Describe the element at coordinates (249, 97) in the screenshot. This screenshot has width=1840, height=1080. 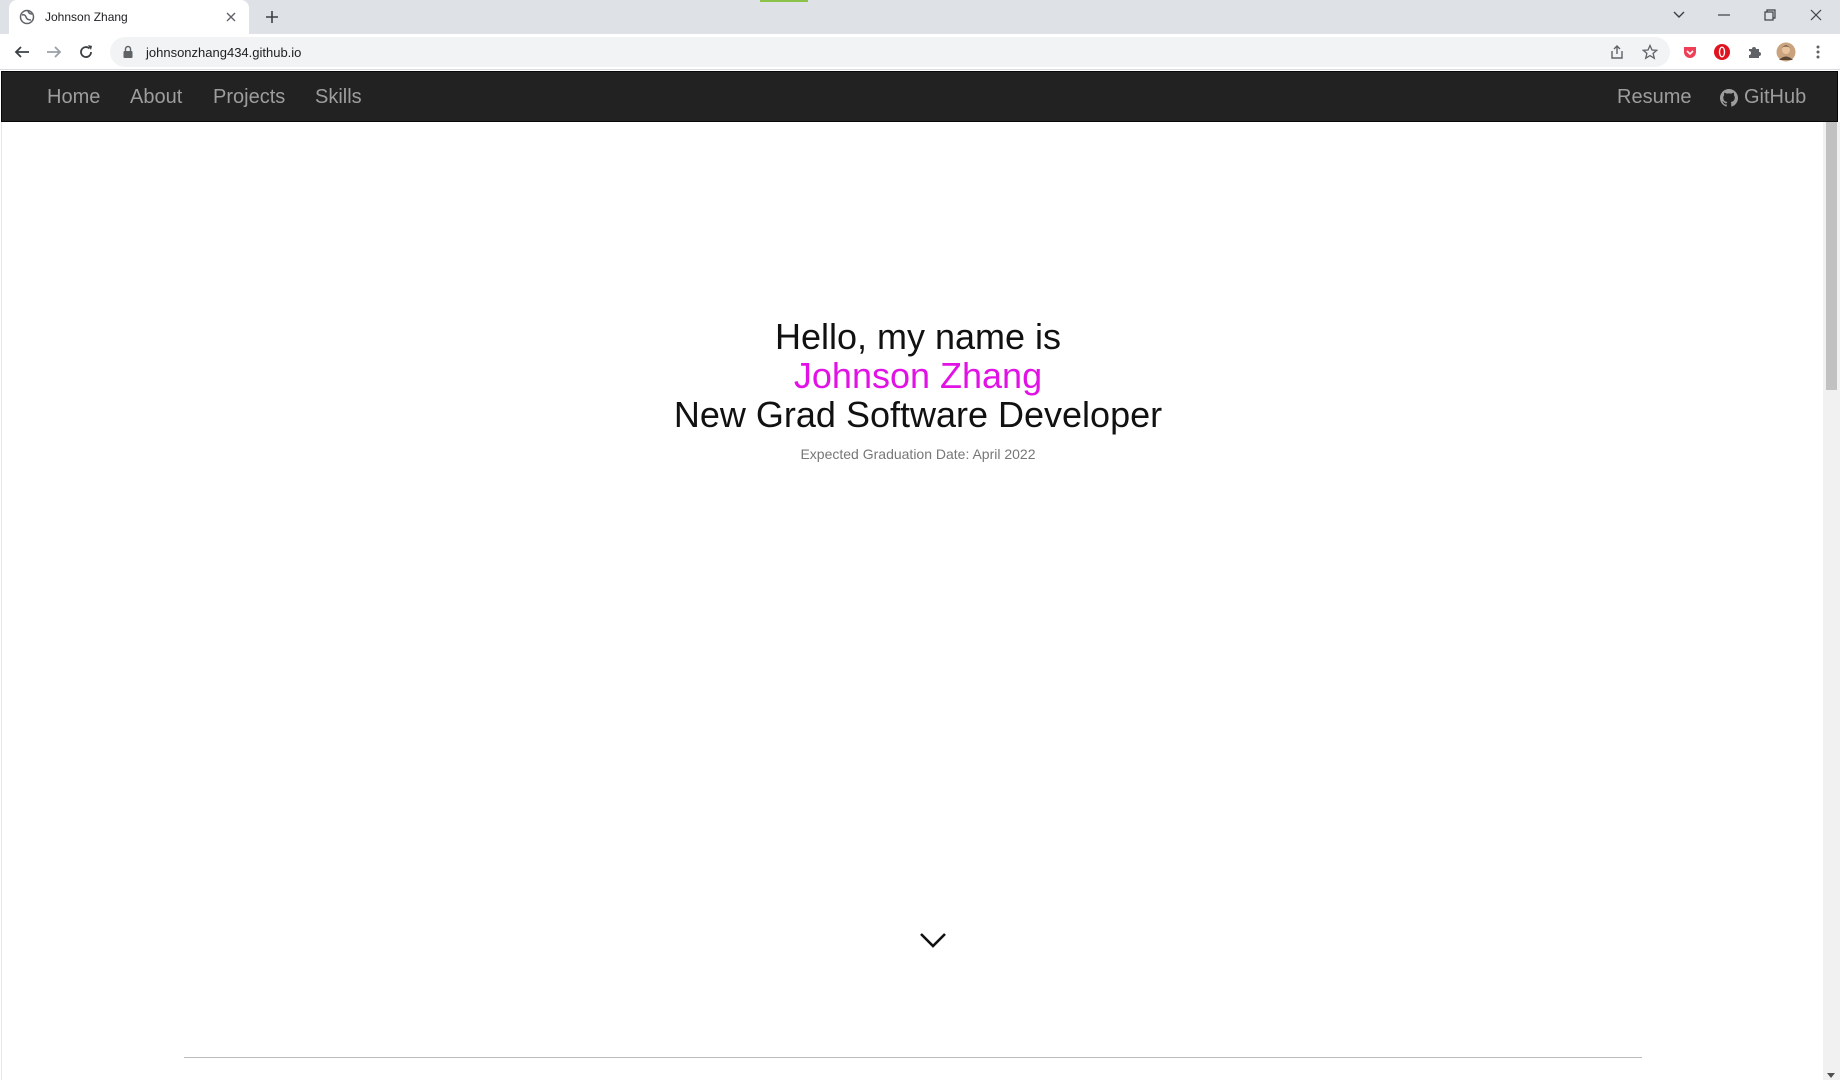
I see `nav-link-projects: Projects` at that location.